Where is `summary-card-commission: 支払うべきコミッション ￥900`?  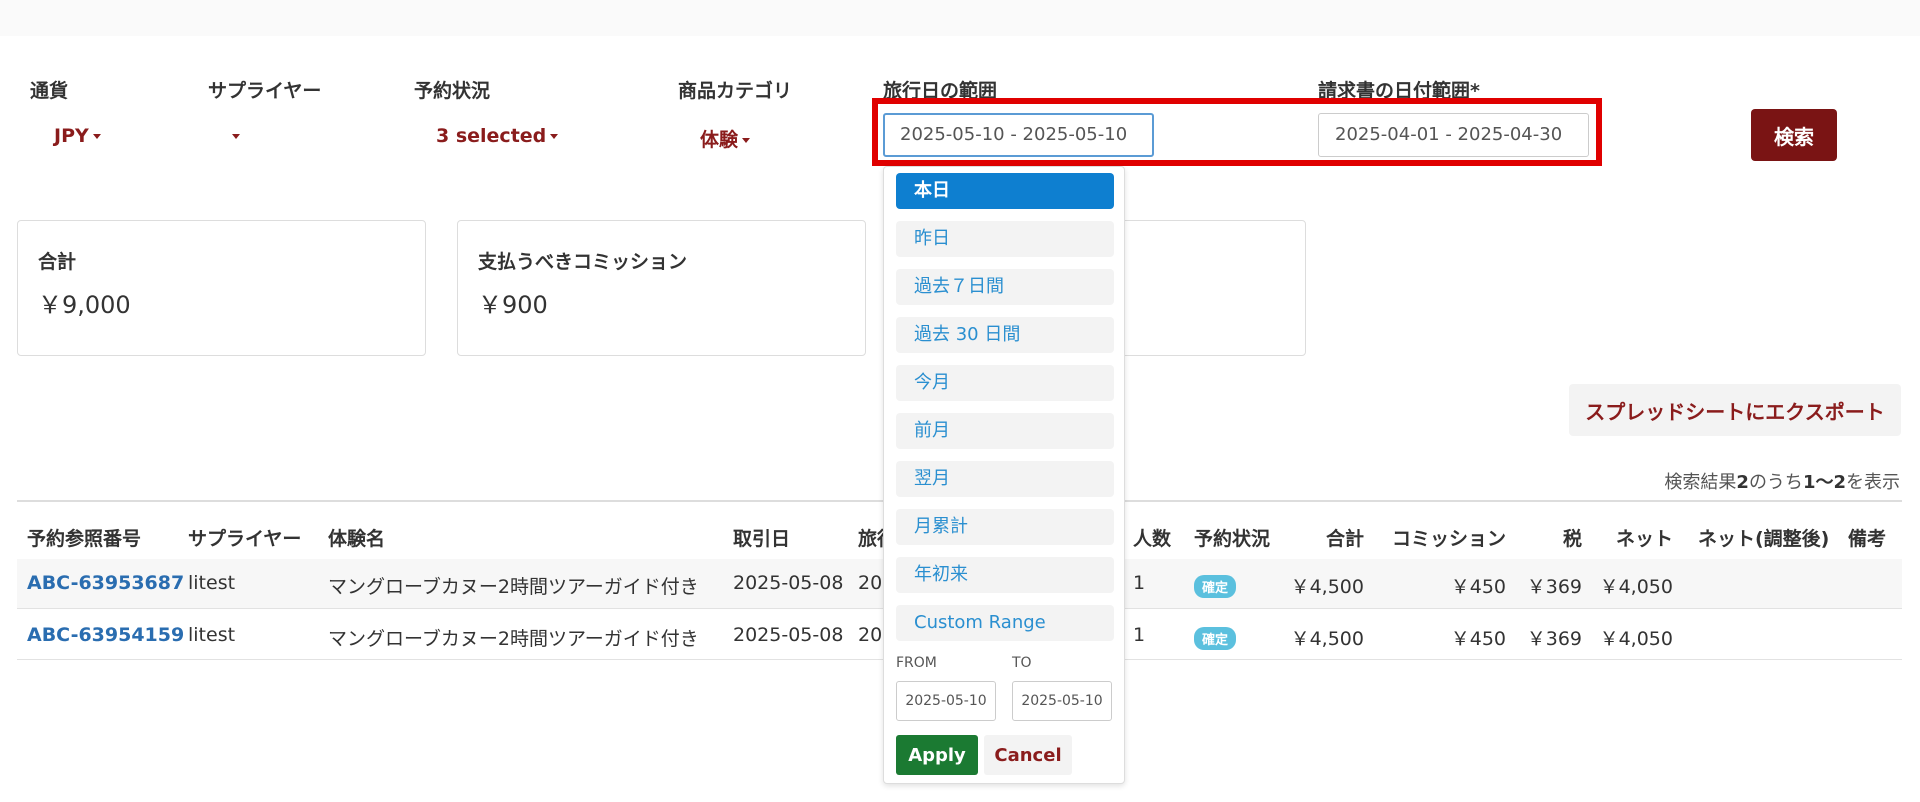 summary-card-commission: 支払うべきコミッション ￥900 is located at coordinates (661, 288).